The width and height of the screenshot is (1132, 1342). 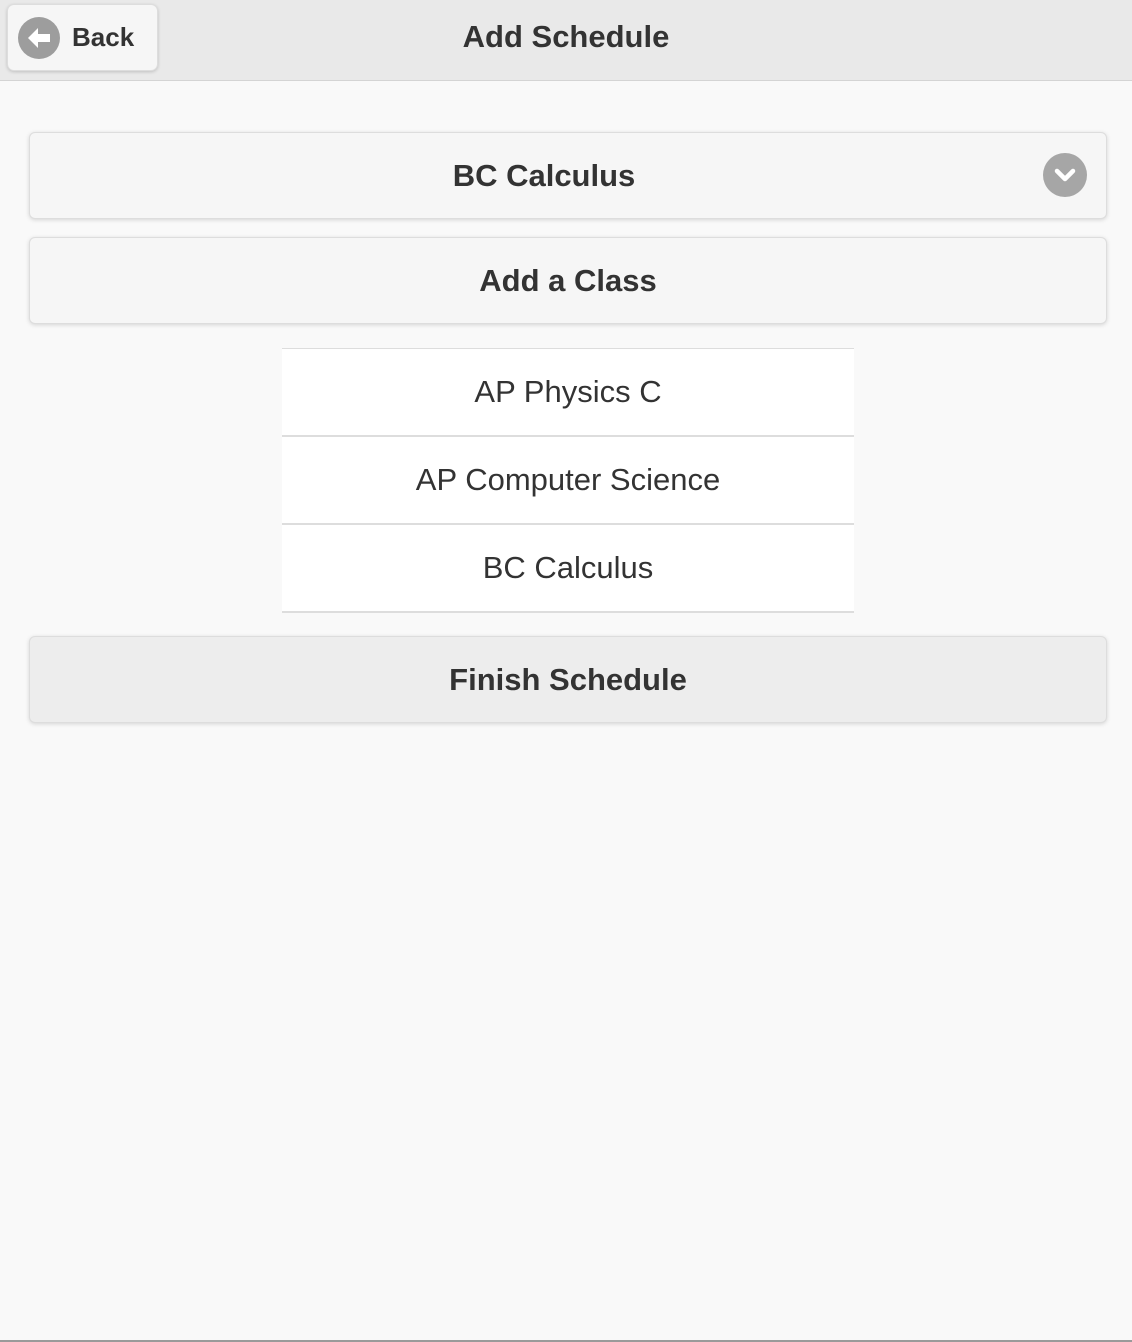 What do you see at coordinates (568, 679) in the screenshot?
I see `finish-schedule-button: Finish Schedule` at bounding box center [568, 679].